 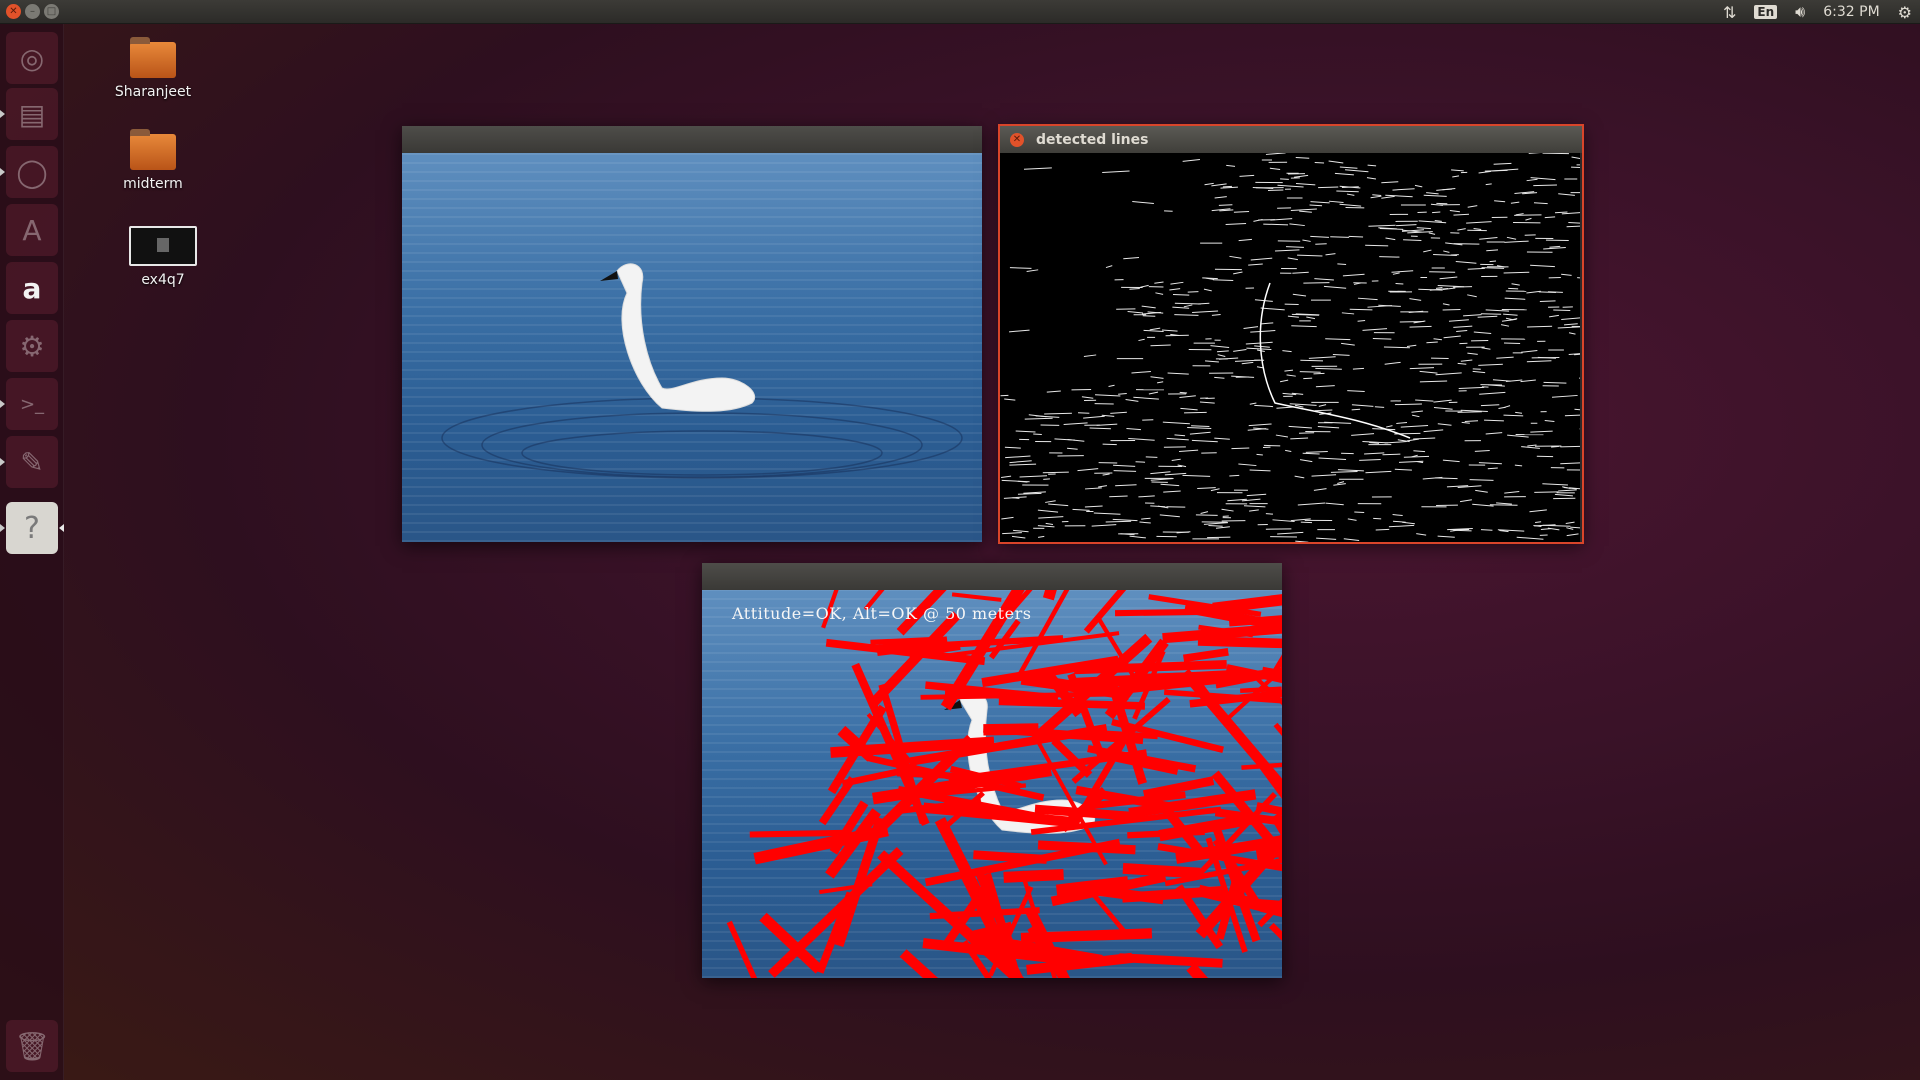 What do you see at coordinates (163, 257) in the screenshot?
I see `desktop-file-ex4q7: ex4q7` at bounding box center [163, 257].